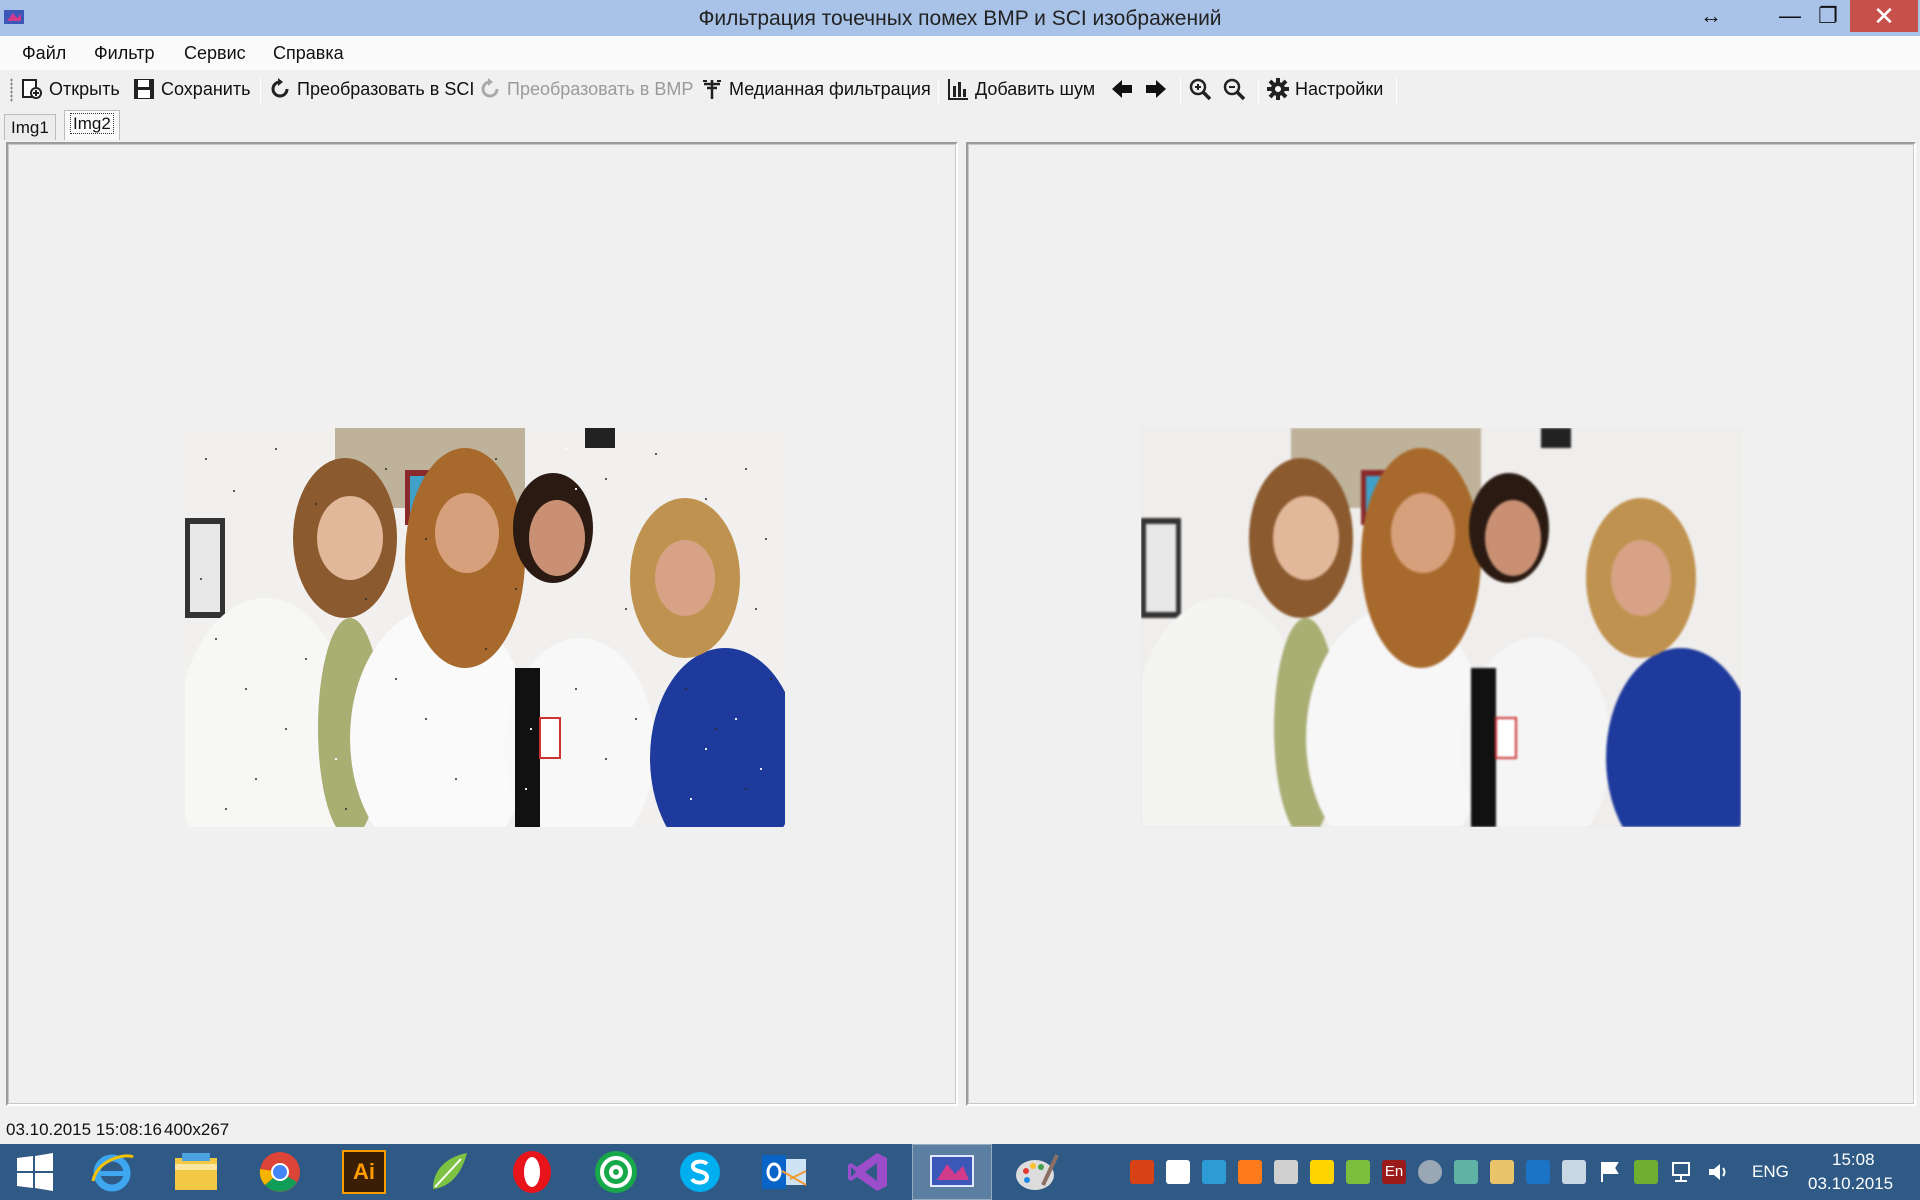 The image size is (1920, 1200). What do you see at coordinates (44, 53) in the screenshot?
I see `menu-file: Файл` at bounding box center [44, 53].